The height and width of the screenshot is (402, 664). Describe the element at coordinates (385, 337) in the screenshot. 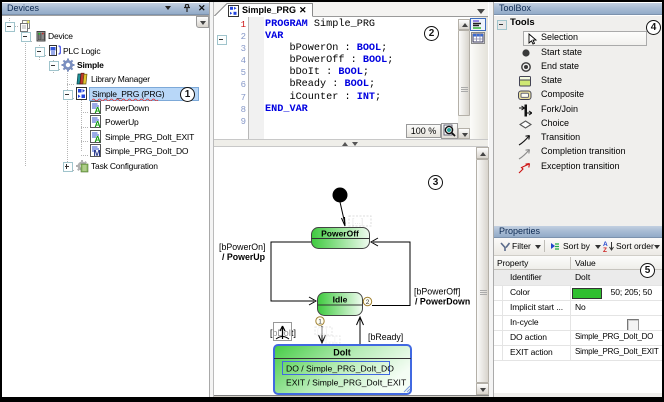

I see `svg-text: [bReady]` at that location.